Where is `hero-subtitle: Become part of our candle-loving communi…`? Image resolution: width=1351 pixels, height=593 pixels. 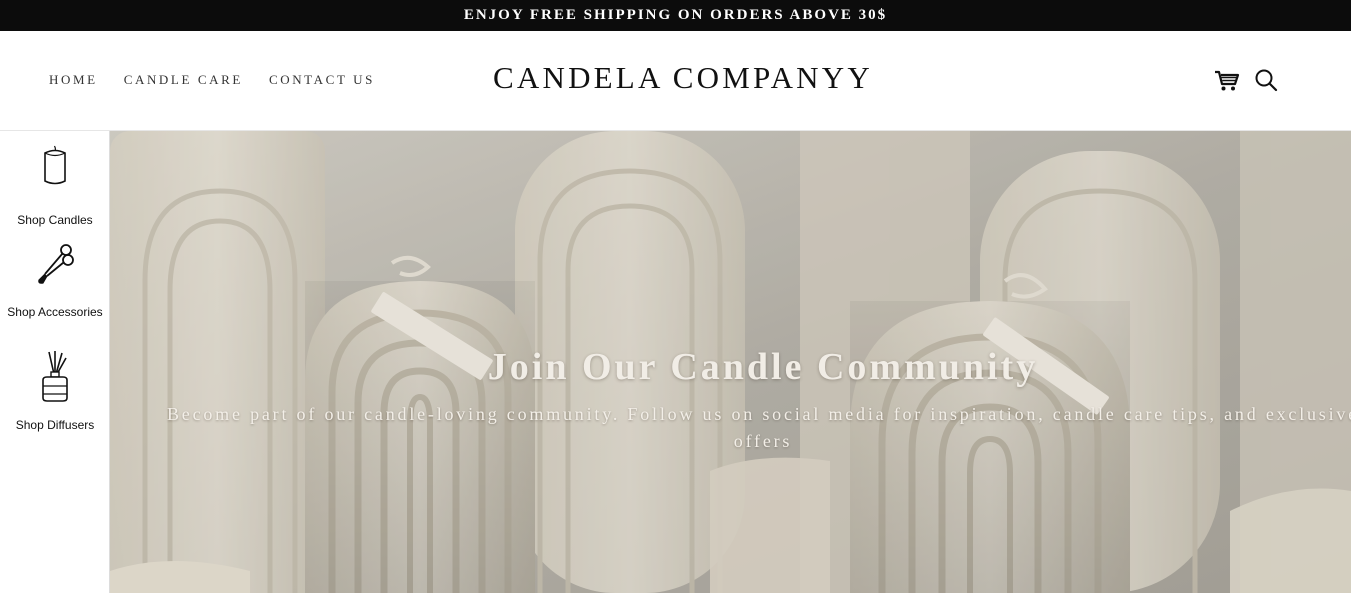
hero-subtitle: Become part of our candle-loving communi… is located at coordinates (759, 427).